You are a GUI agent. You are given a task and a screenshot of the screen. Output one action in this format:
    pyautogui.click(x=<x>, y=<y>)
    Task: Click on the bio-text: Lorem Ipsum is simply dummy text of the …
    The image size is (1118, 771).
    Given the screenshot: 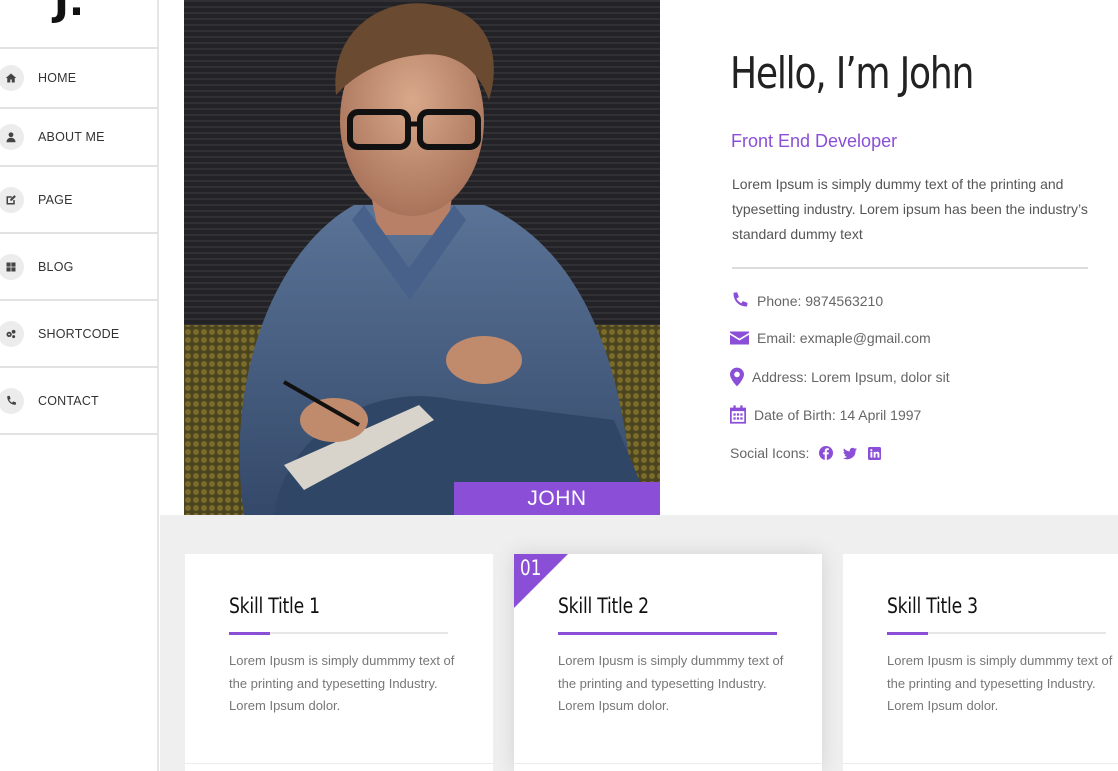 What is the action you would take?
    pyautogui.click(x=910, y=209)
    